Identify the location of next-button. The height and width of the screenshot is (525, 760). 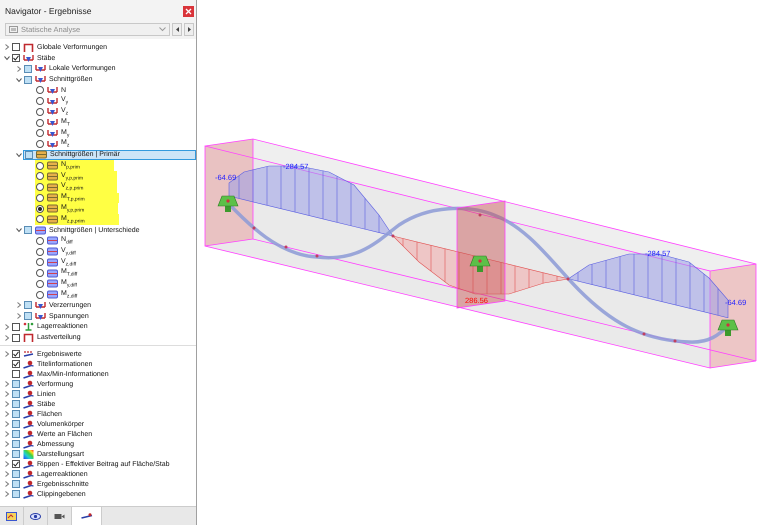
(189, 29).